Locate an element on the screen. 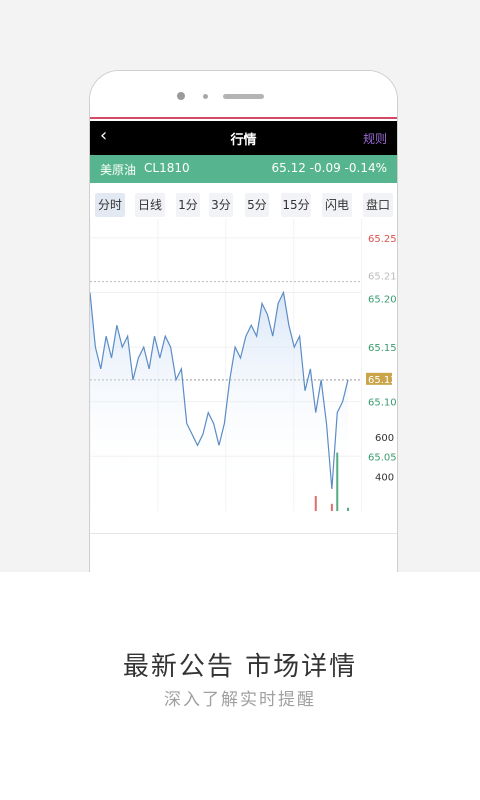 Image resolution: width=480 pixels, height=800 pixels. price-tick-label: 65.15 is located at coordinates (382, 348).